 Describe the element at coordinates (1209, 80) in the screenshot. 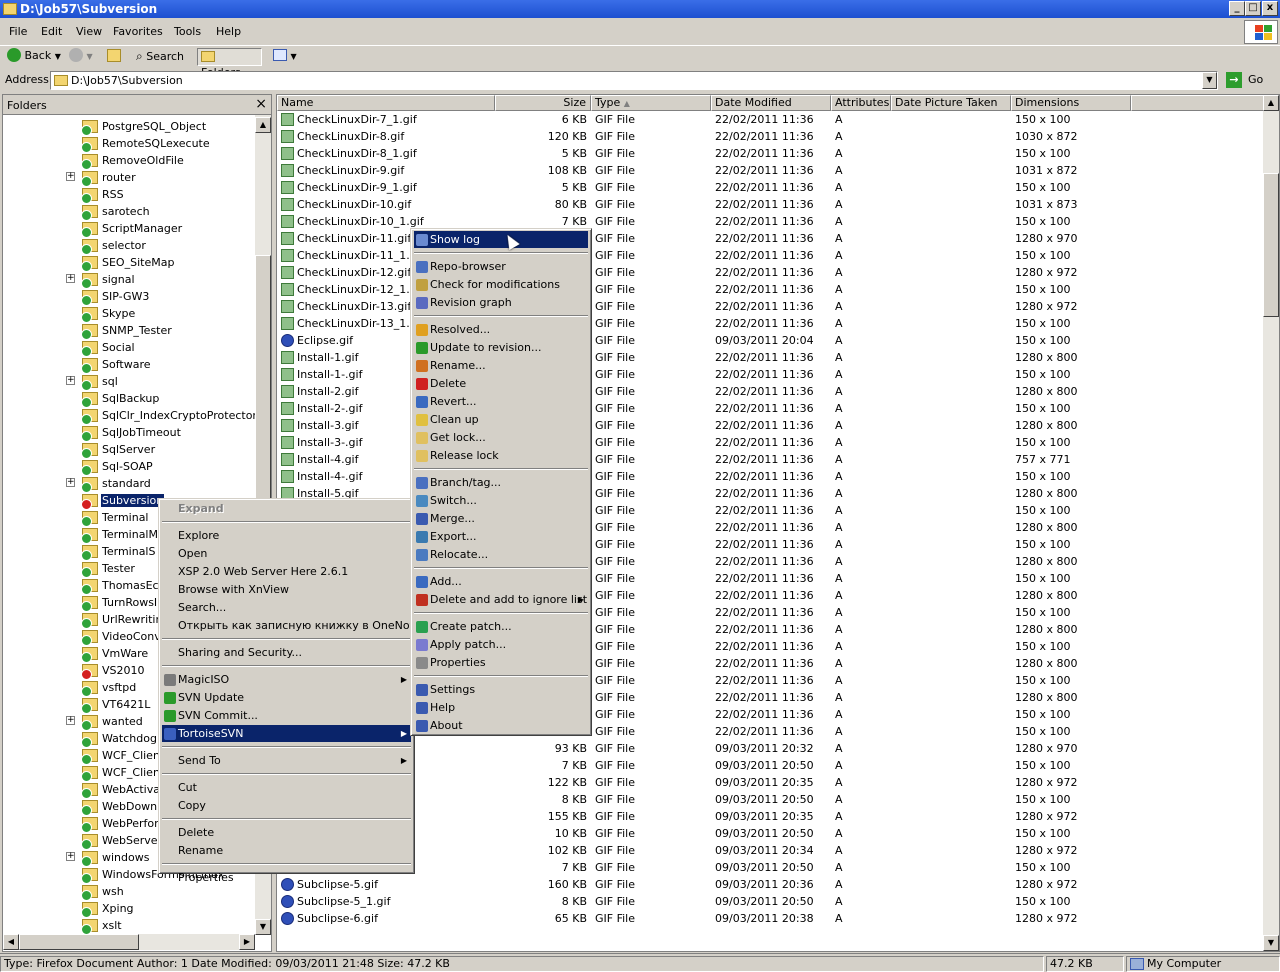

I see `address-dropdown-button: ▼` at that location.